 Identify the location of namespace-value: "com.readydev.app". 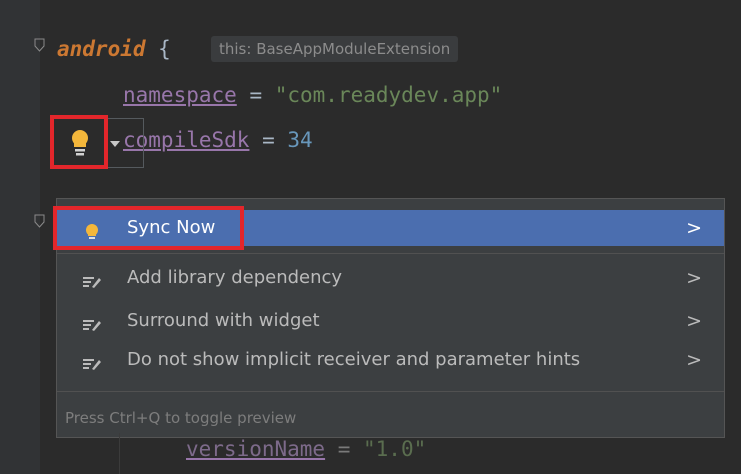
(388, 95).